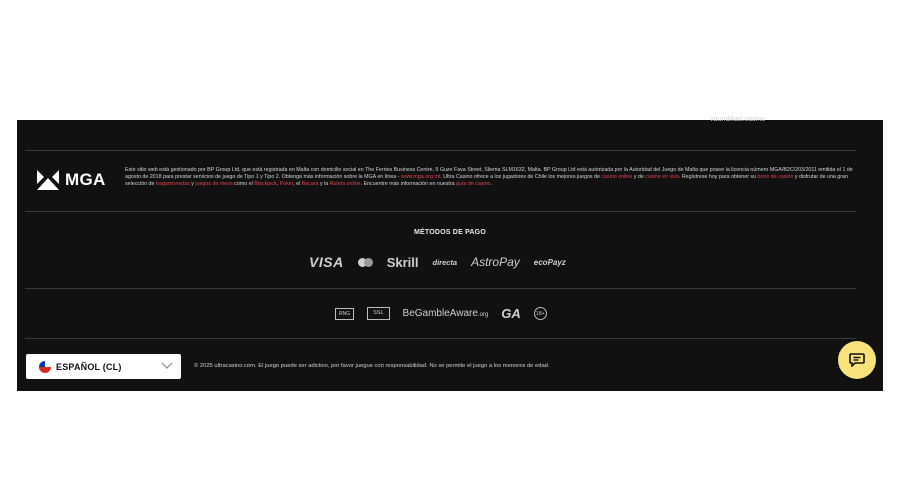 Image resolution: width=900 pixels, height=500 pixels. What do you see at coordinates (776, 177) in the screenshot?
I see `bono-casino-link: bono de casino` at bounding box center [776, 177].